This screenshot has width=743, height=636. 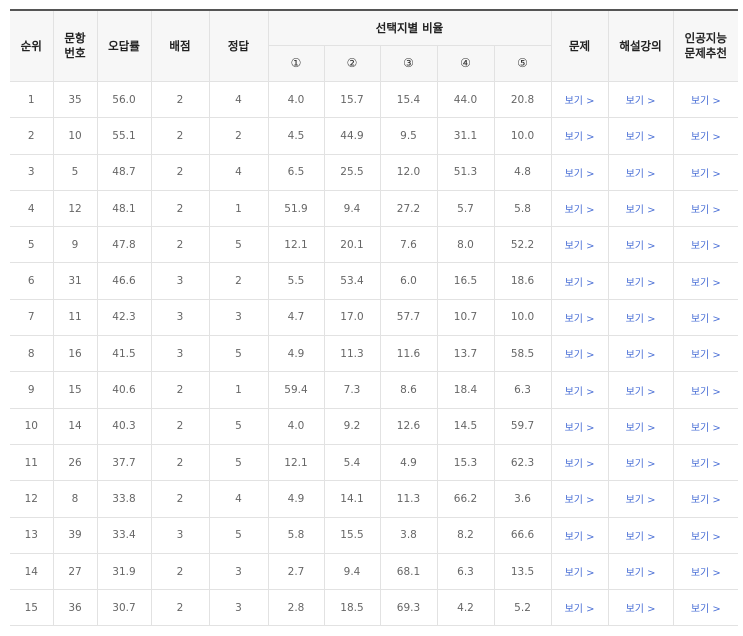 I want to click on choice-1-ratio-cell: 4.9, so click(x=296, y=499).